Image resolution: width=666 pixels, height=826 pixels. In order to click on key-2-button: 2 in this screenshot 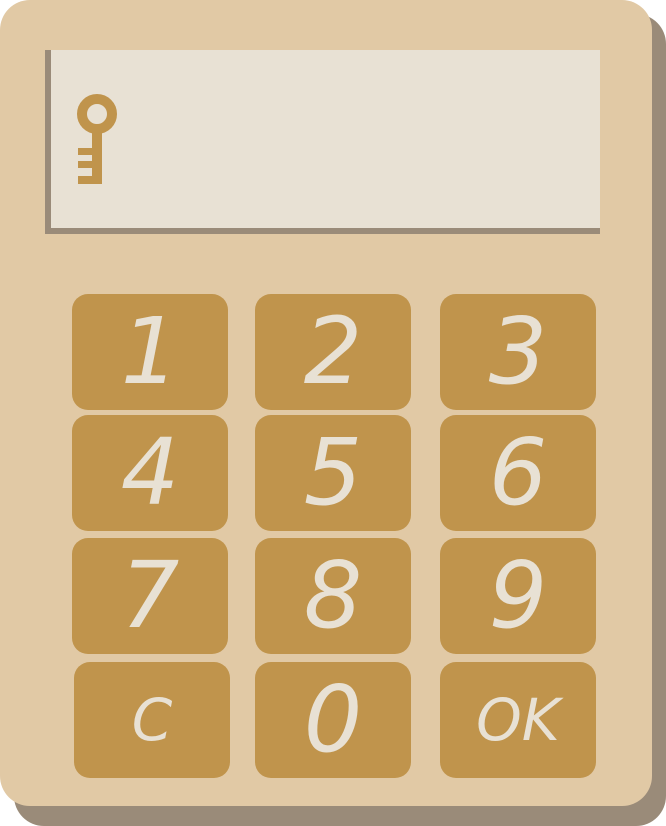, I will do `click(333, 352)`.